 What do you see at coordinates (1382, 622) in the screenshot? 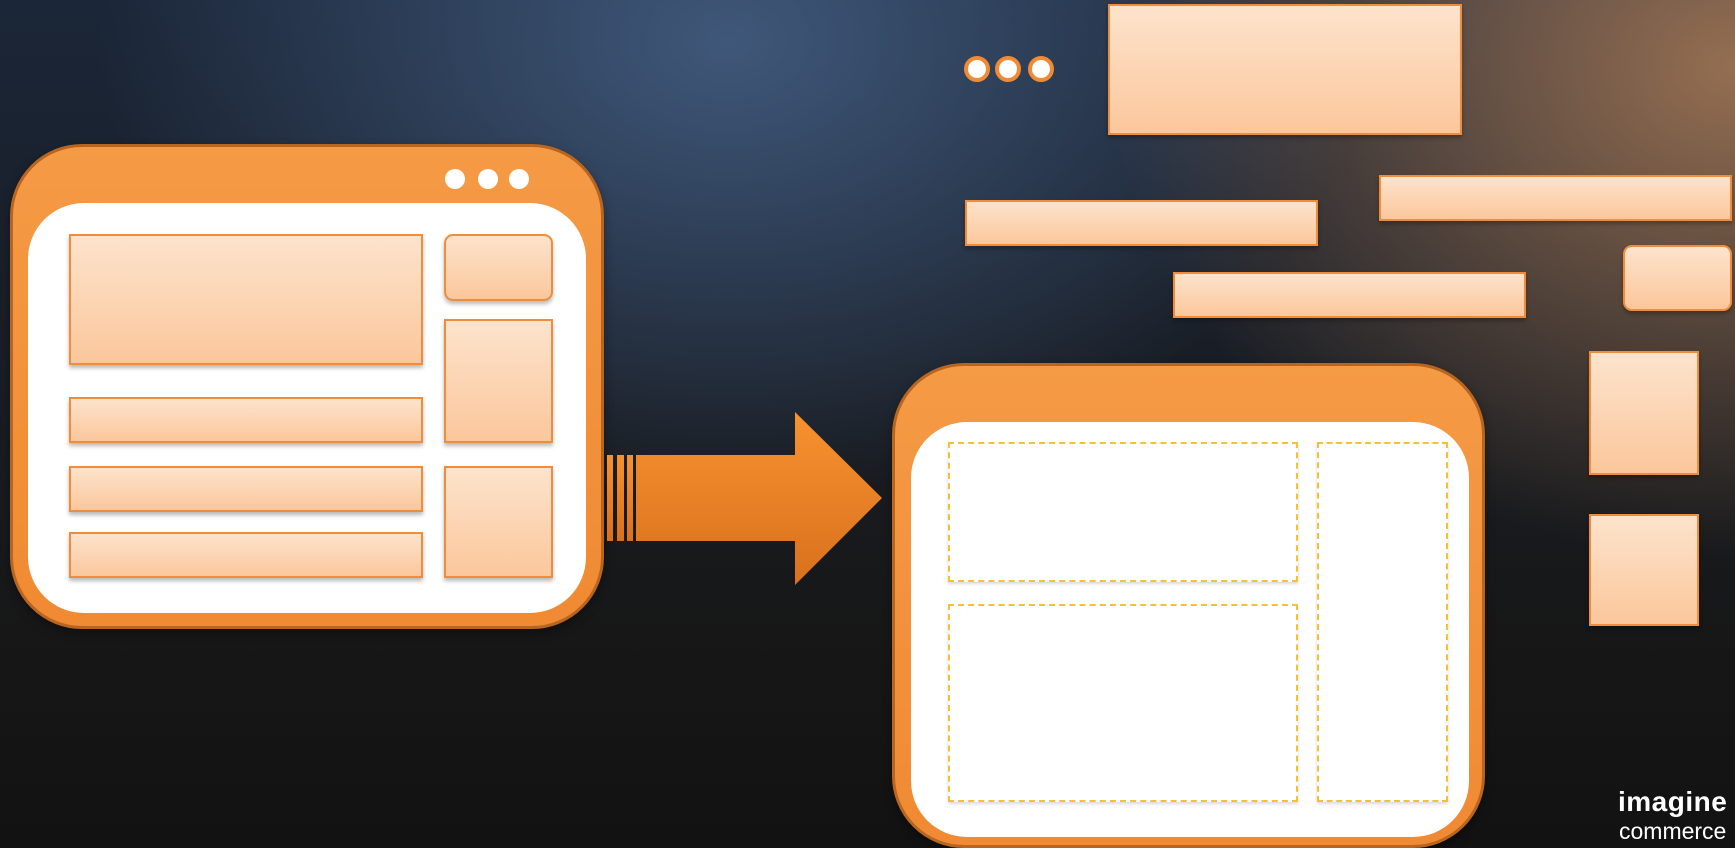
I see `template-slot-side` at bounding box center [1382, 622].